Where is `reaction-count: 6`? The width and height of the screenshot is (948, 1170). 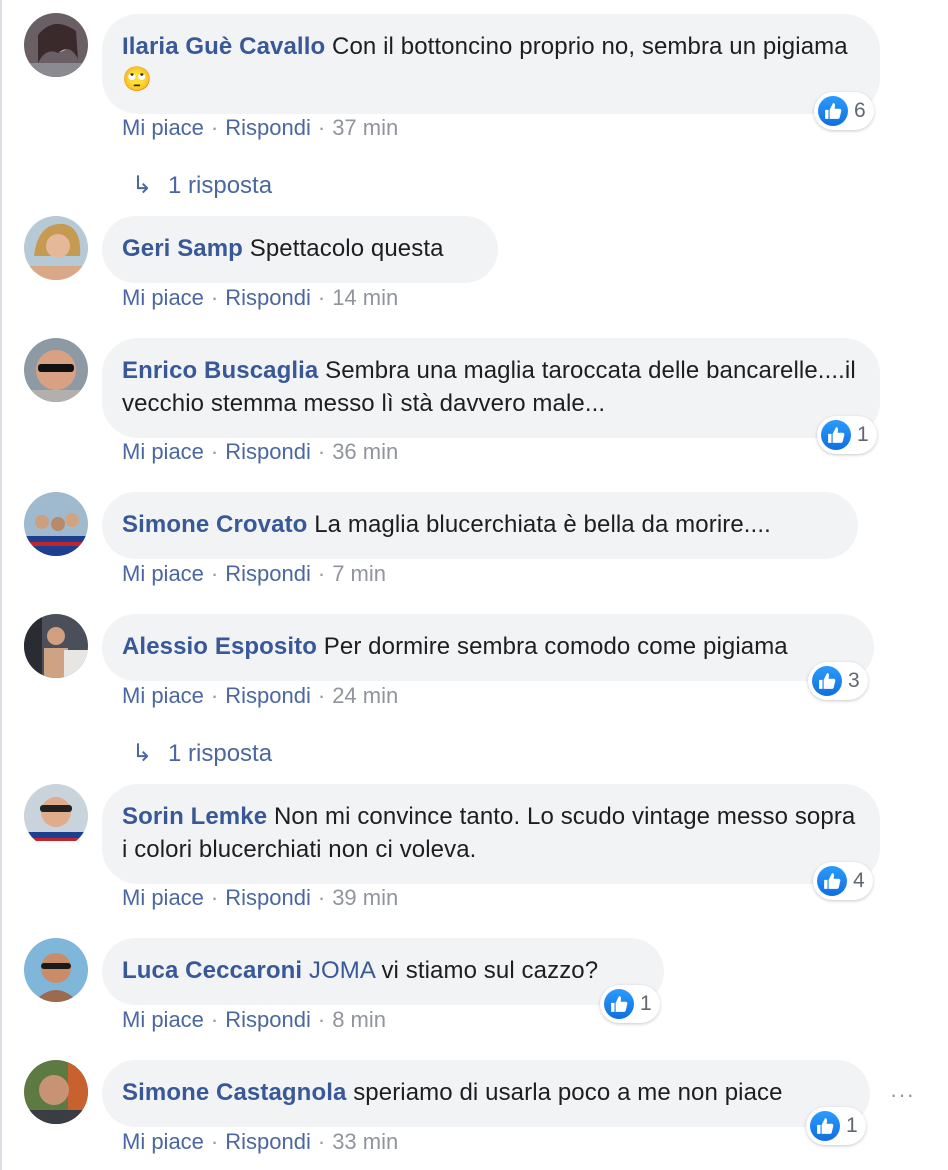 reaction-count: 6 is located at coordinates (844, 111).